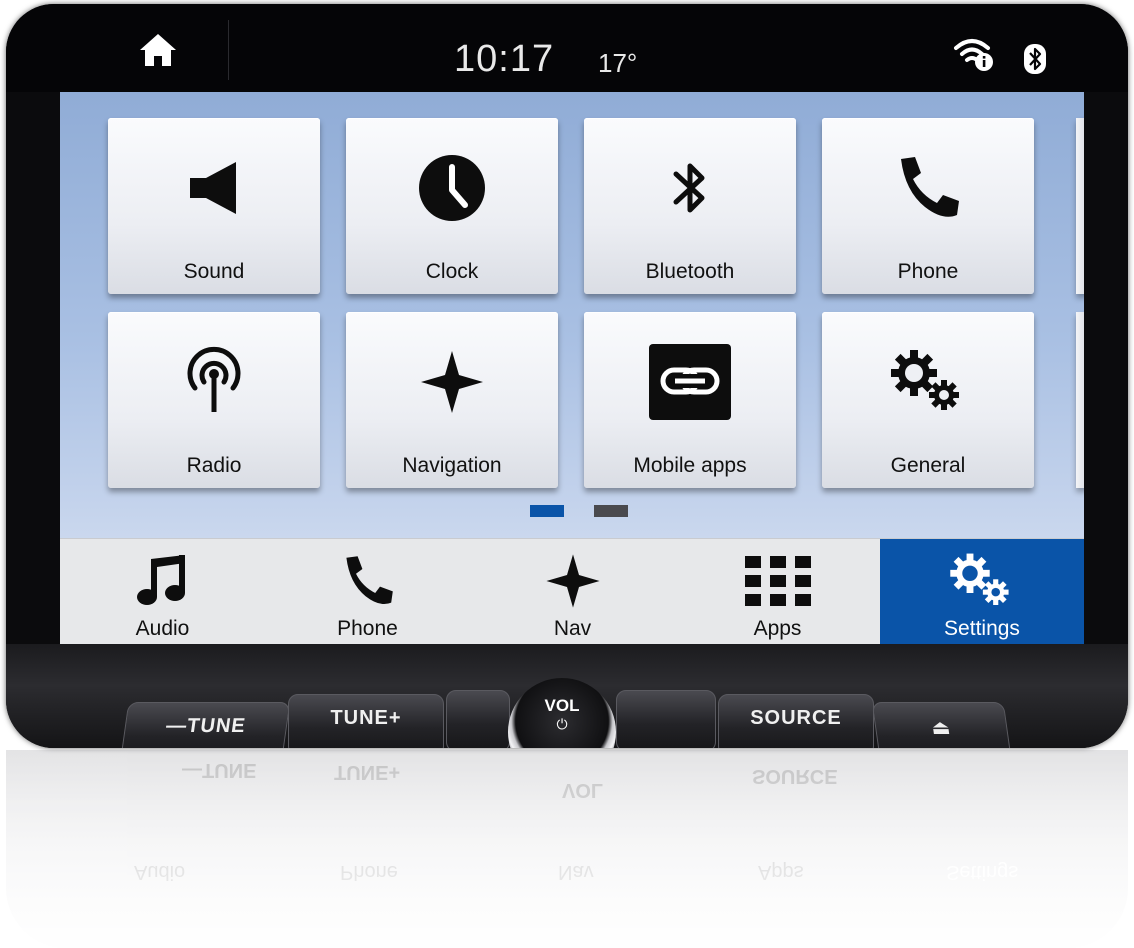  I want to click on bluetooth-tile: Bluetooth, so click(690, 206).